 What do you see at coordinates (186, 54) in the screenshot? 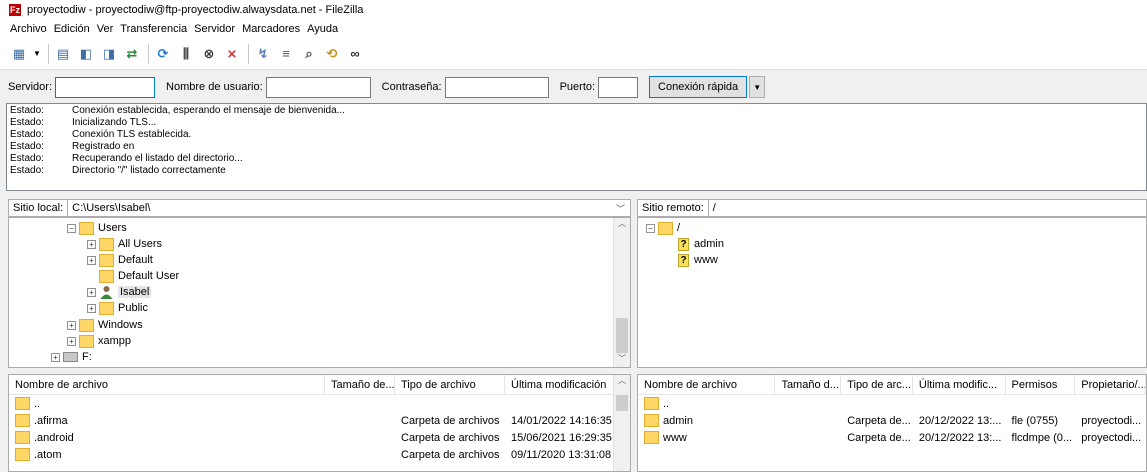
I see `process-queue-icon: ⫼` at bounding box center [186, 54].